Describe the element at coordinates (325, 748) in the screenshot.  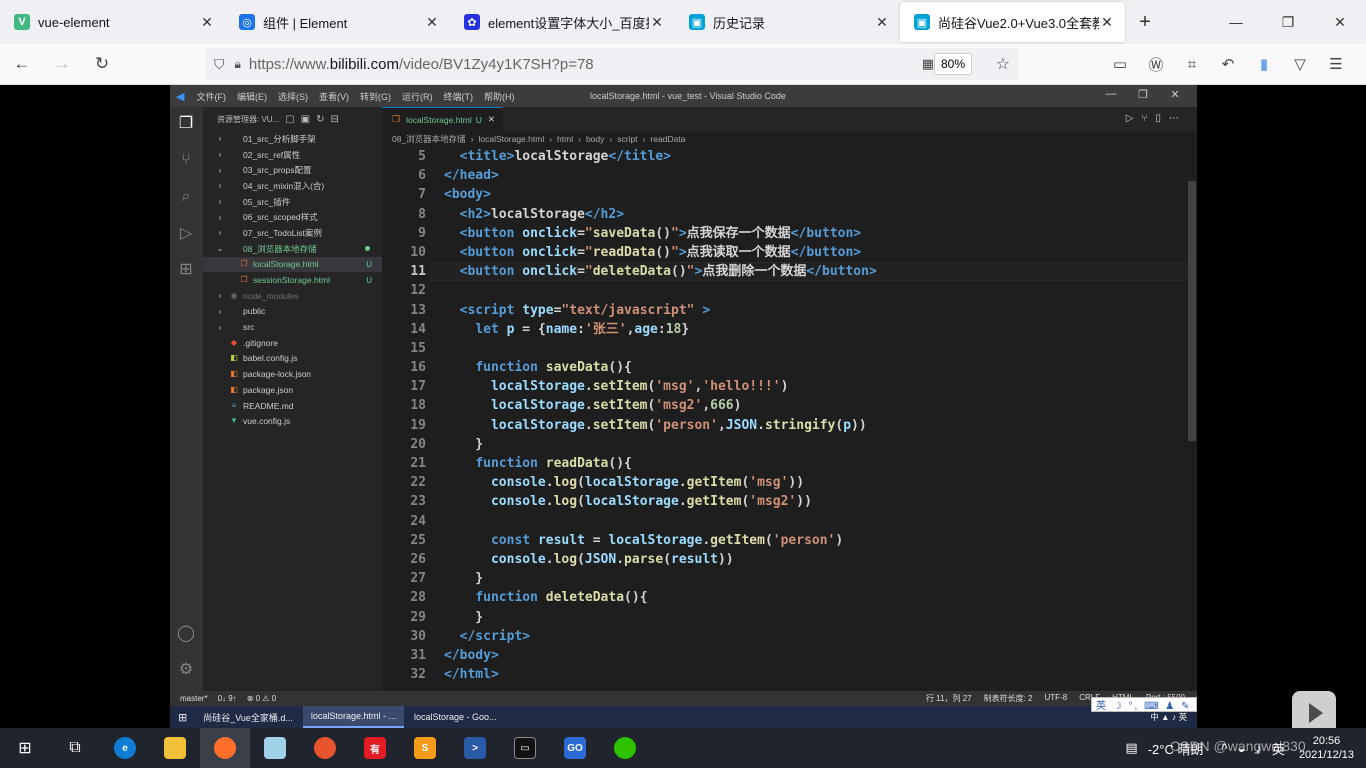
I see `app-swirl-icon` at that location.